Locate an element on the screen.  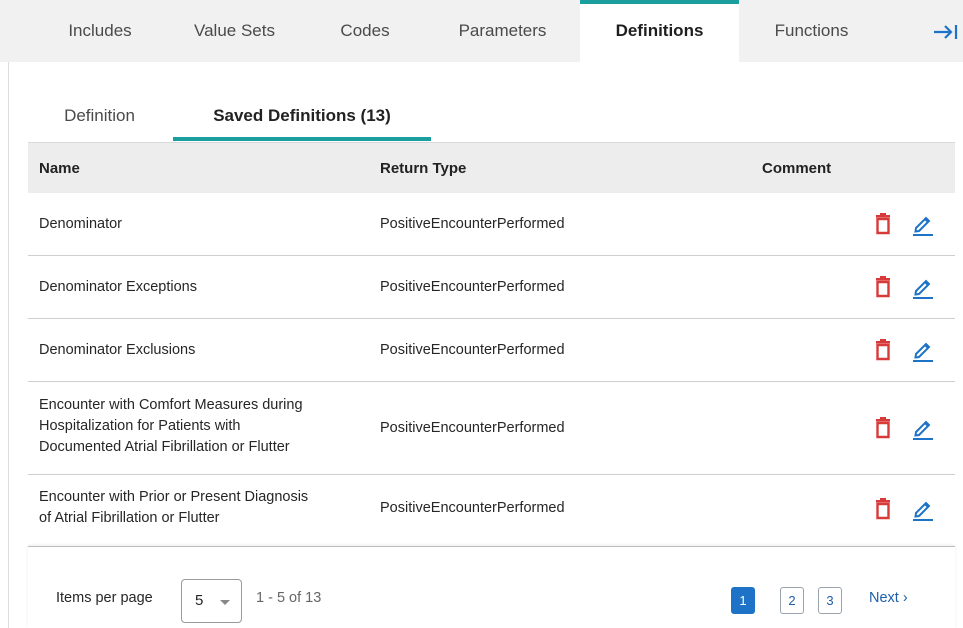
table-row: Denominator PositiveEncounterPerformed is located at coordinates (491, 224).